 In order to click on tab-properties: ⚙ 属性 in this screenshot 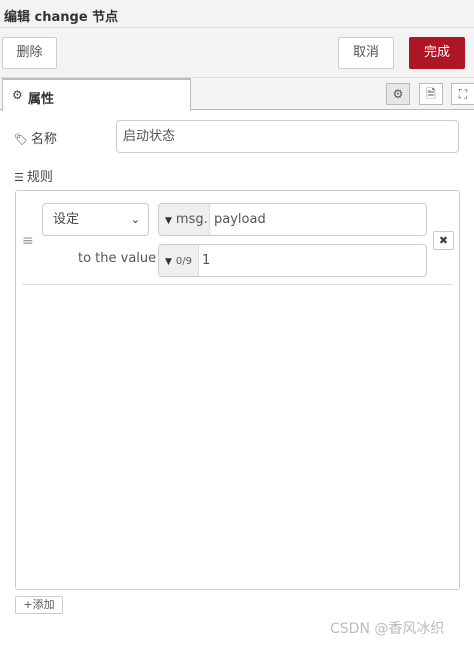, I will do `click(96, 94)`.